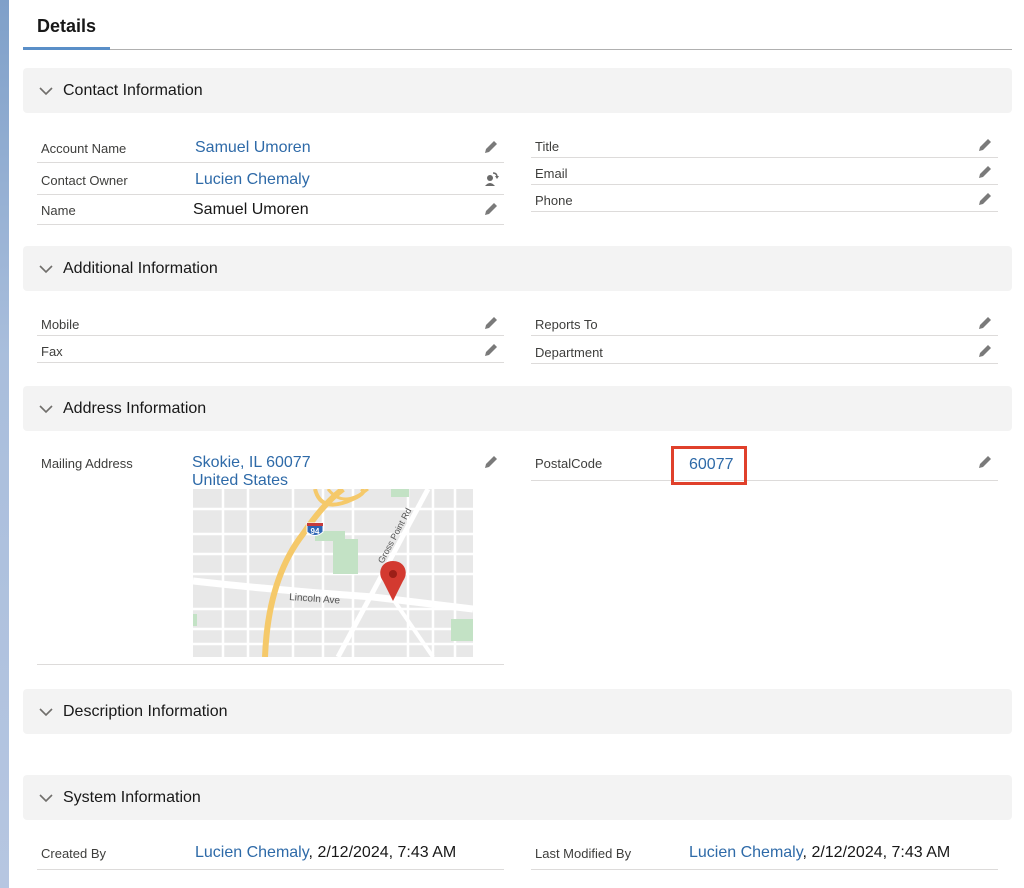  What do you see at coordinates (84, 180) in the screenshot?
I see `field-label: Contact Owner` at bounding box center [84, 180].